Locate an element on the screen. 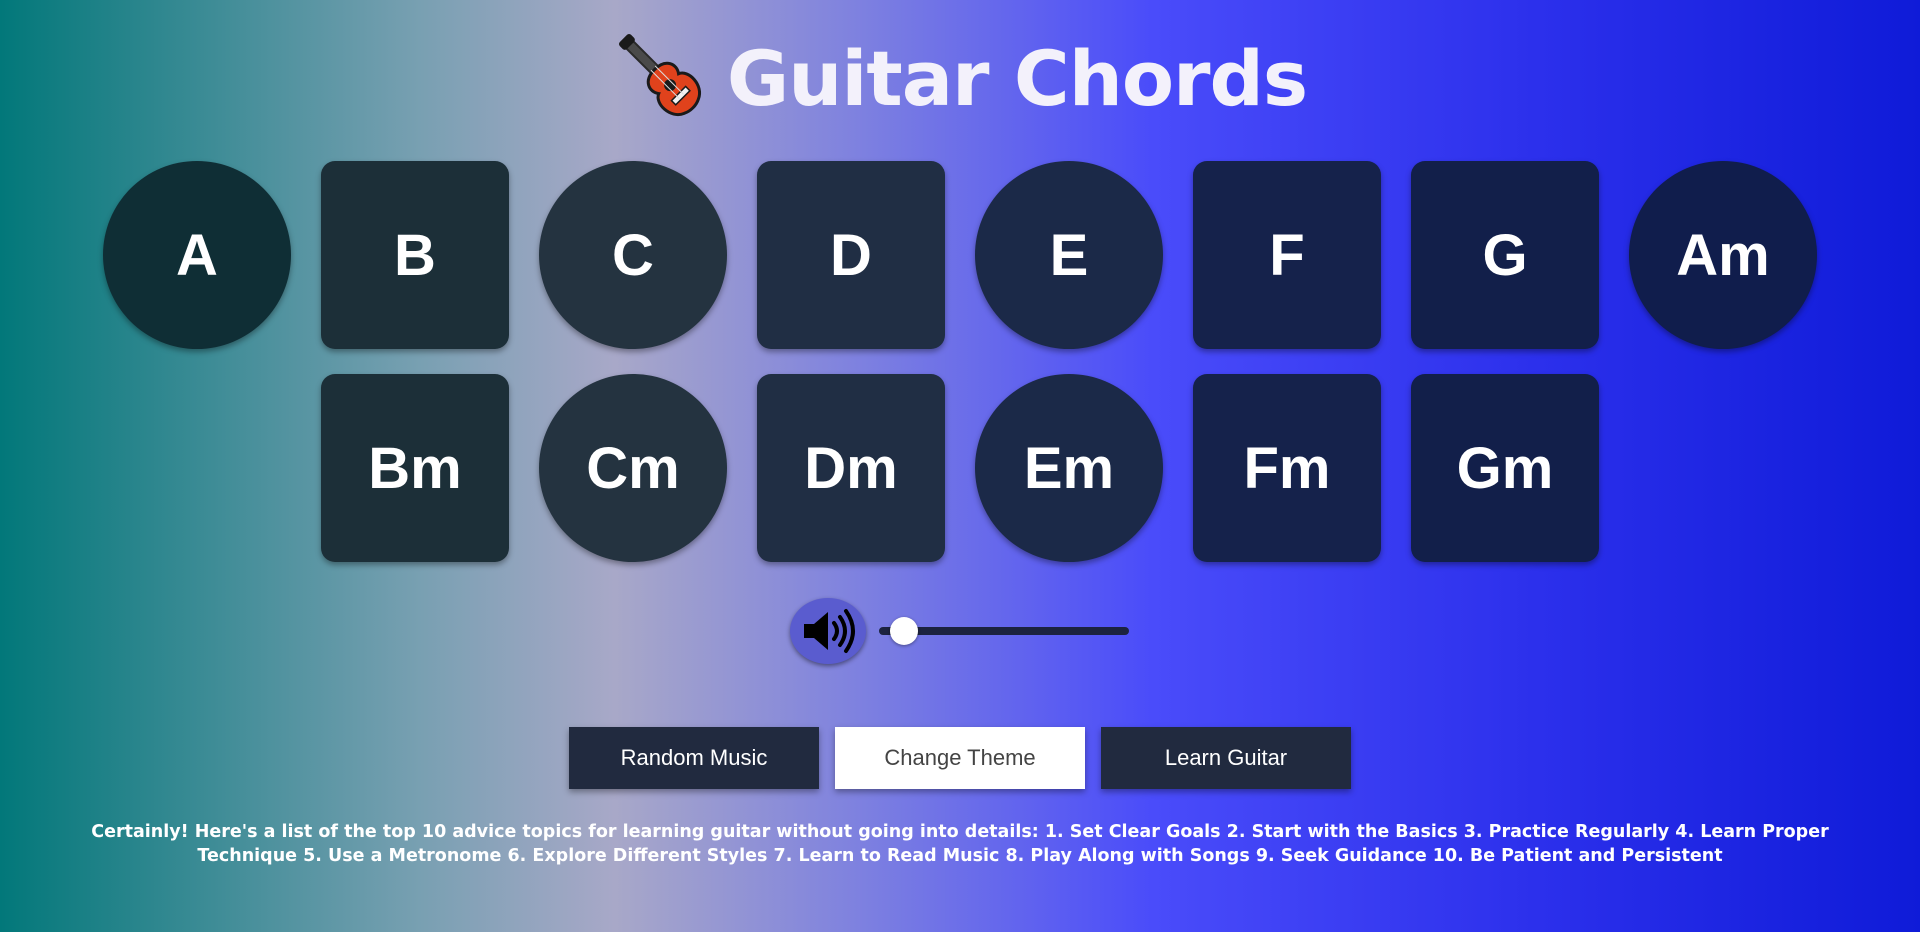  chord-label: Am is located at coordinates (1723, 255).